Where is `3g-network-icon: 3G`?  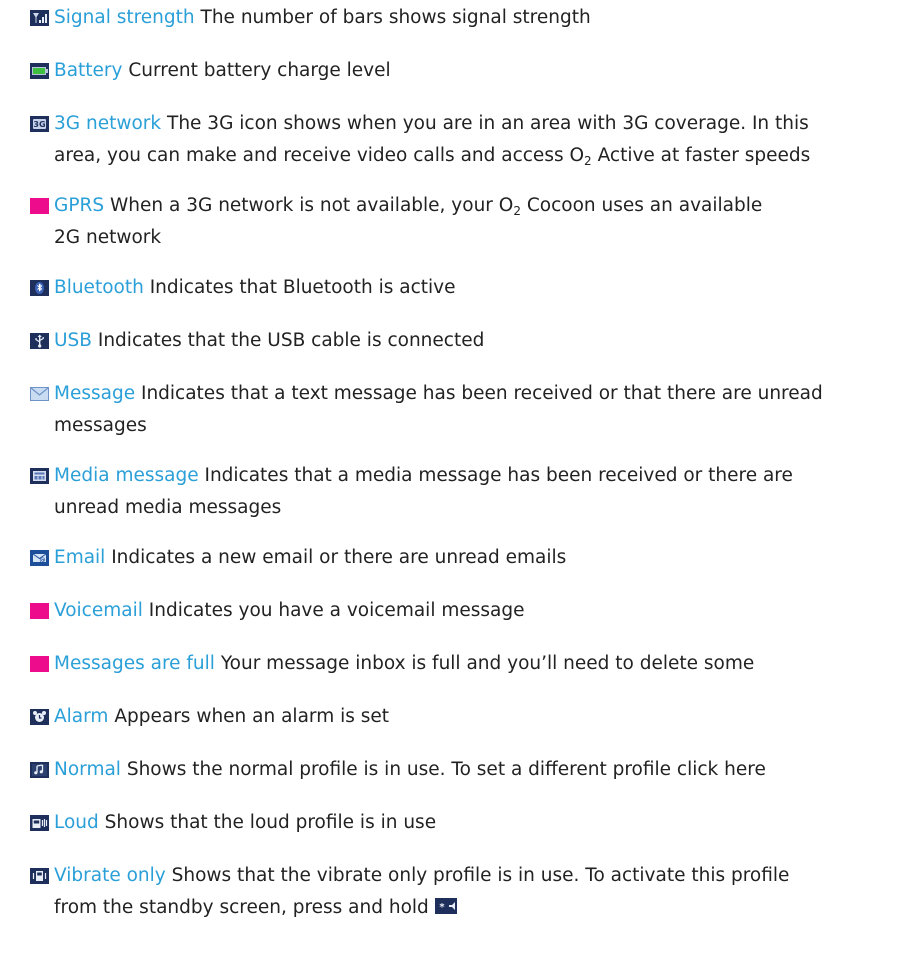 3g-network-icon: 3G is located at coordinates (39, 124).